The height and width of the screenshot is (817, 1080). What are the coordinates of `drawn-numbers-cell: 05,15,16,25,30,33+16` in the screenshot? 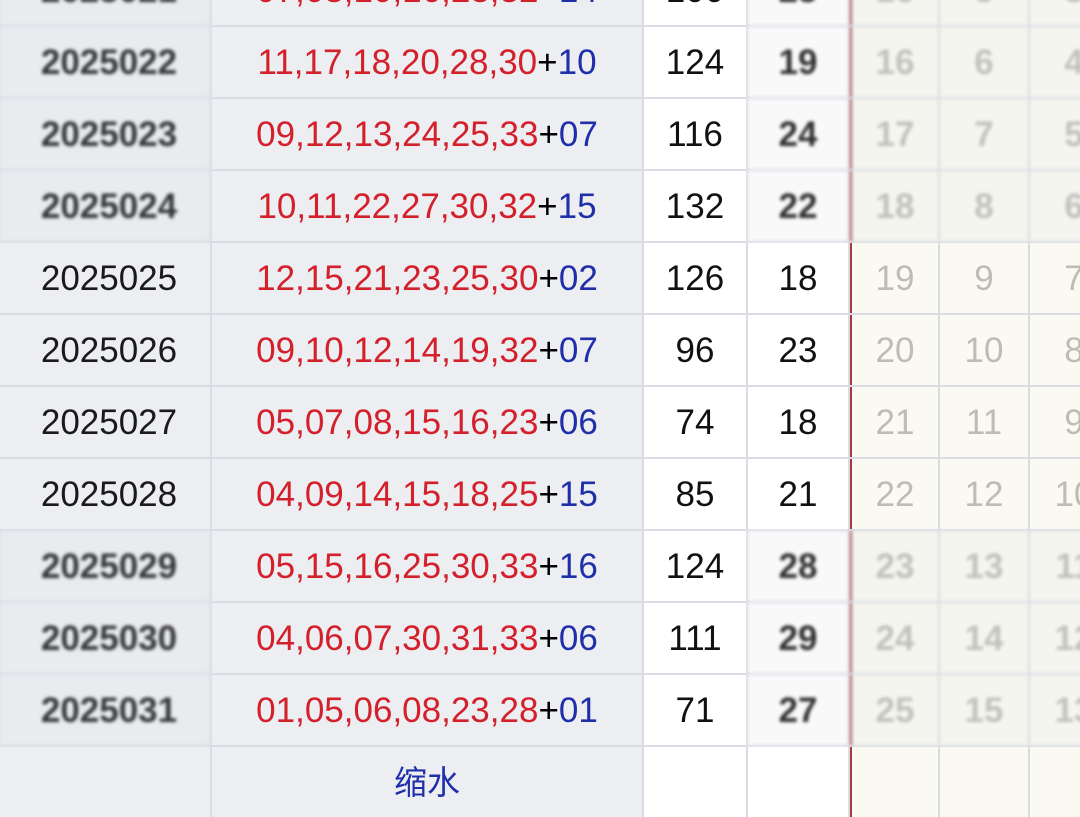 It's located at (427, 566).